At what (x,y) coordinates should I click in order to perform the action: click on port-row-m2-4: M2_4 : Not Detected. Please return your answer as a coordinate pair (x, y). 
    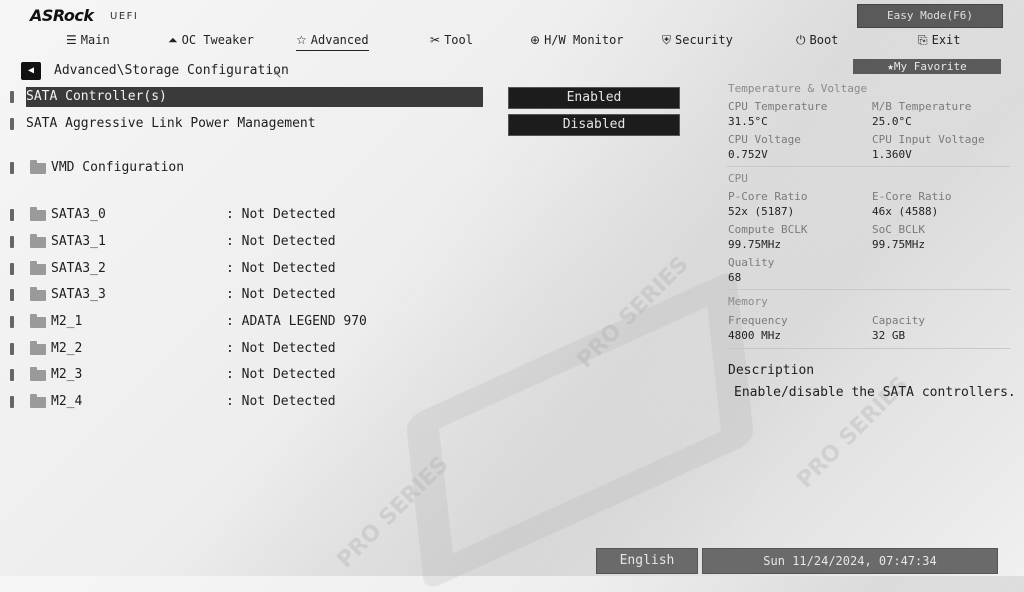
    Looking at the image, I should click on (360, 402).